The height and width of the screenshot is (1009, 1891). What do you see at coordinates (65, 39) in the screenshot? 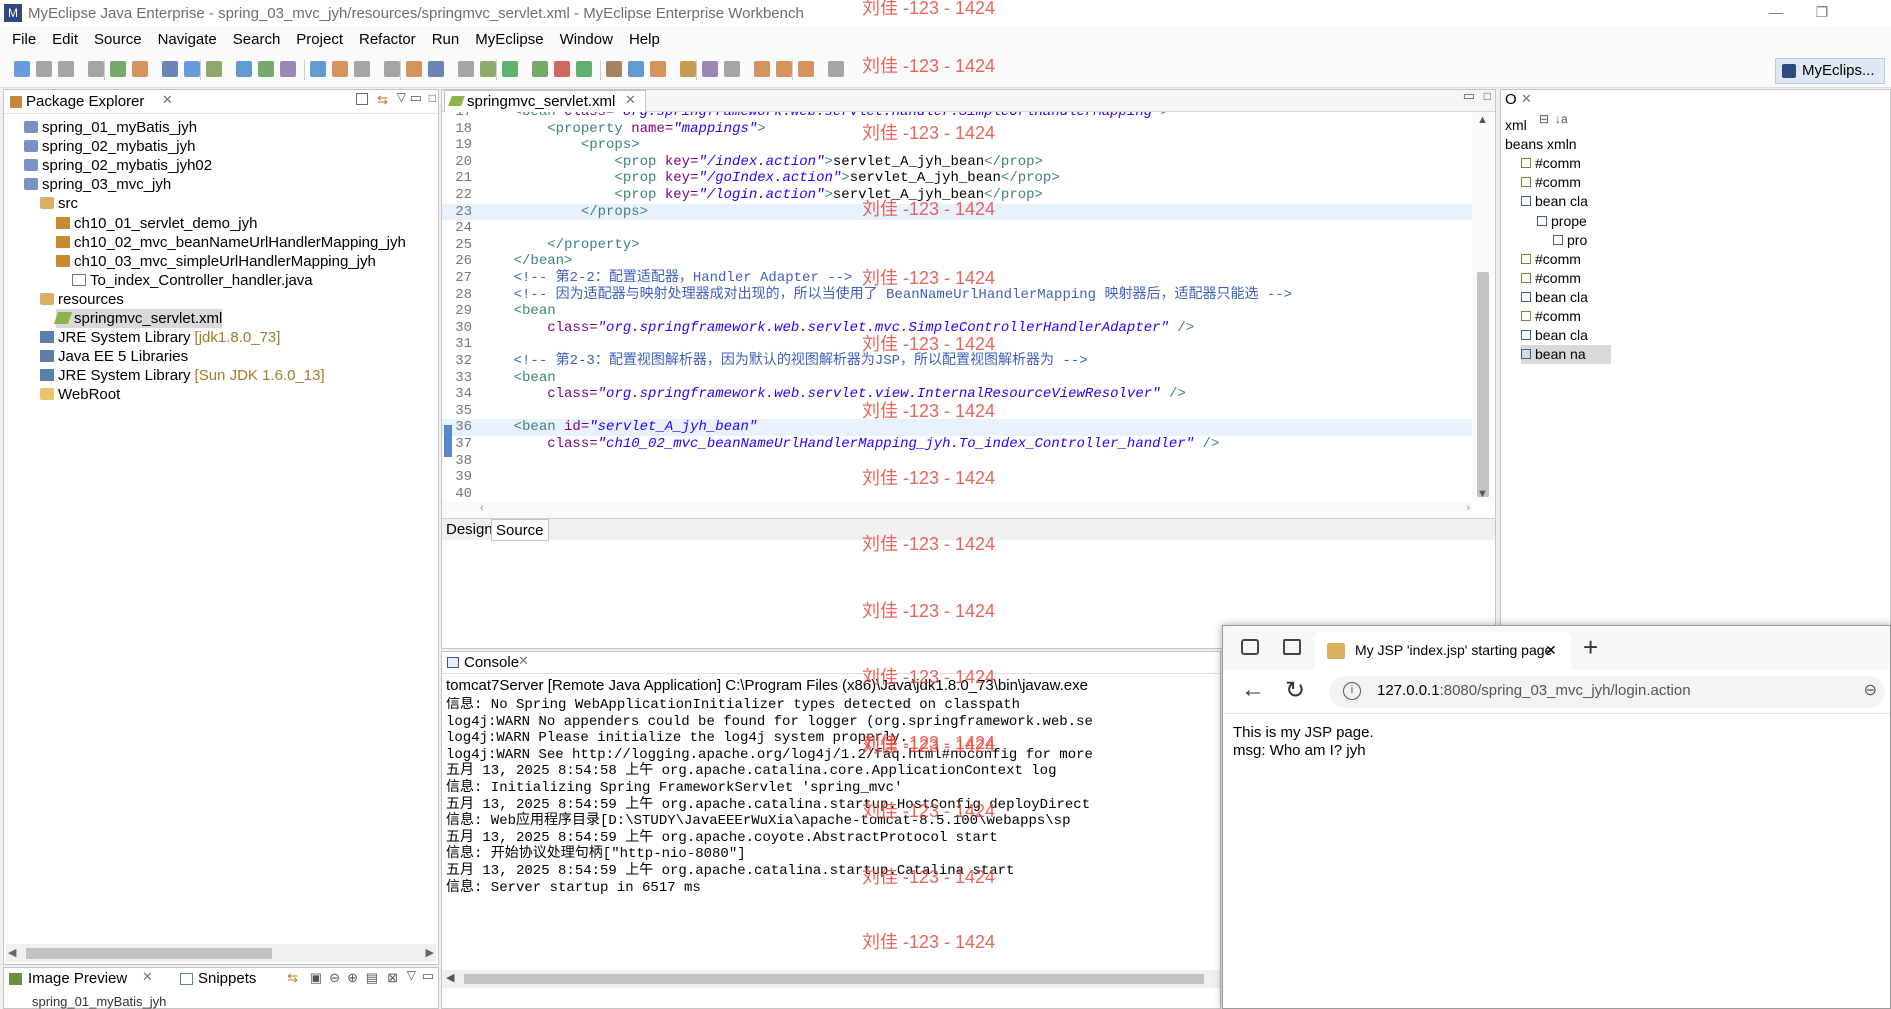
I see `menu-edit: Edit` at bounding box center [65, 39].